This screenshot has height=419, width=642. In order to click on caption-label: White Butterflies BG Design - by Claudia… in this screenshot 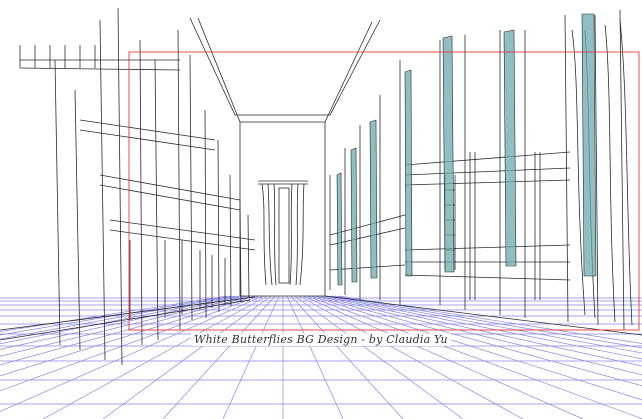, I will do `click(321, 339)`.